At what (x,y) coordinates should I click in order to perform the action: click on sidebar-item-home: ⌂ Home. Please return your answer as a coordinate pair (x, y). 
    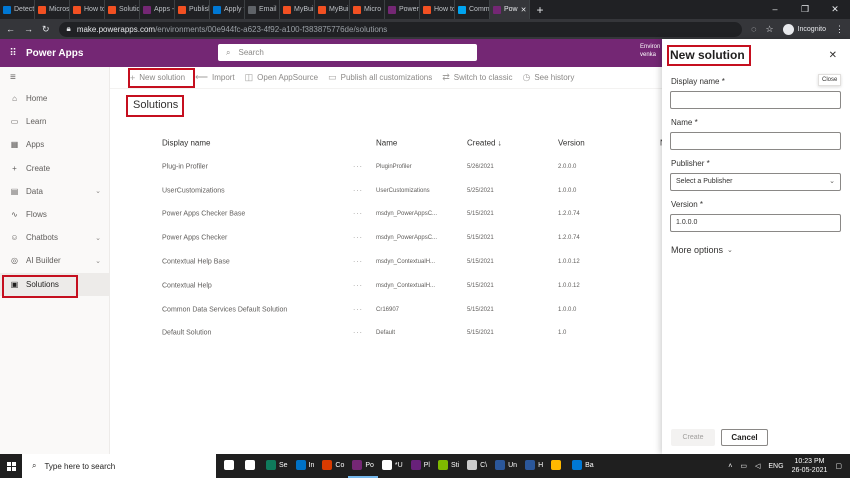
    Looking at the image, I should click on (54, 98).